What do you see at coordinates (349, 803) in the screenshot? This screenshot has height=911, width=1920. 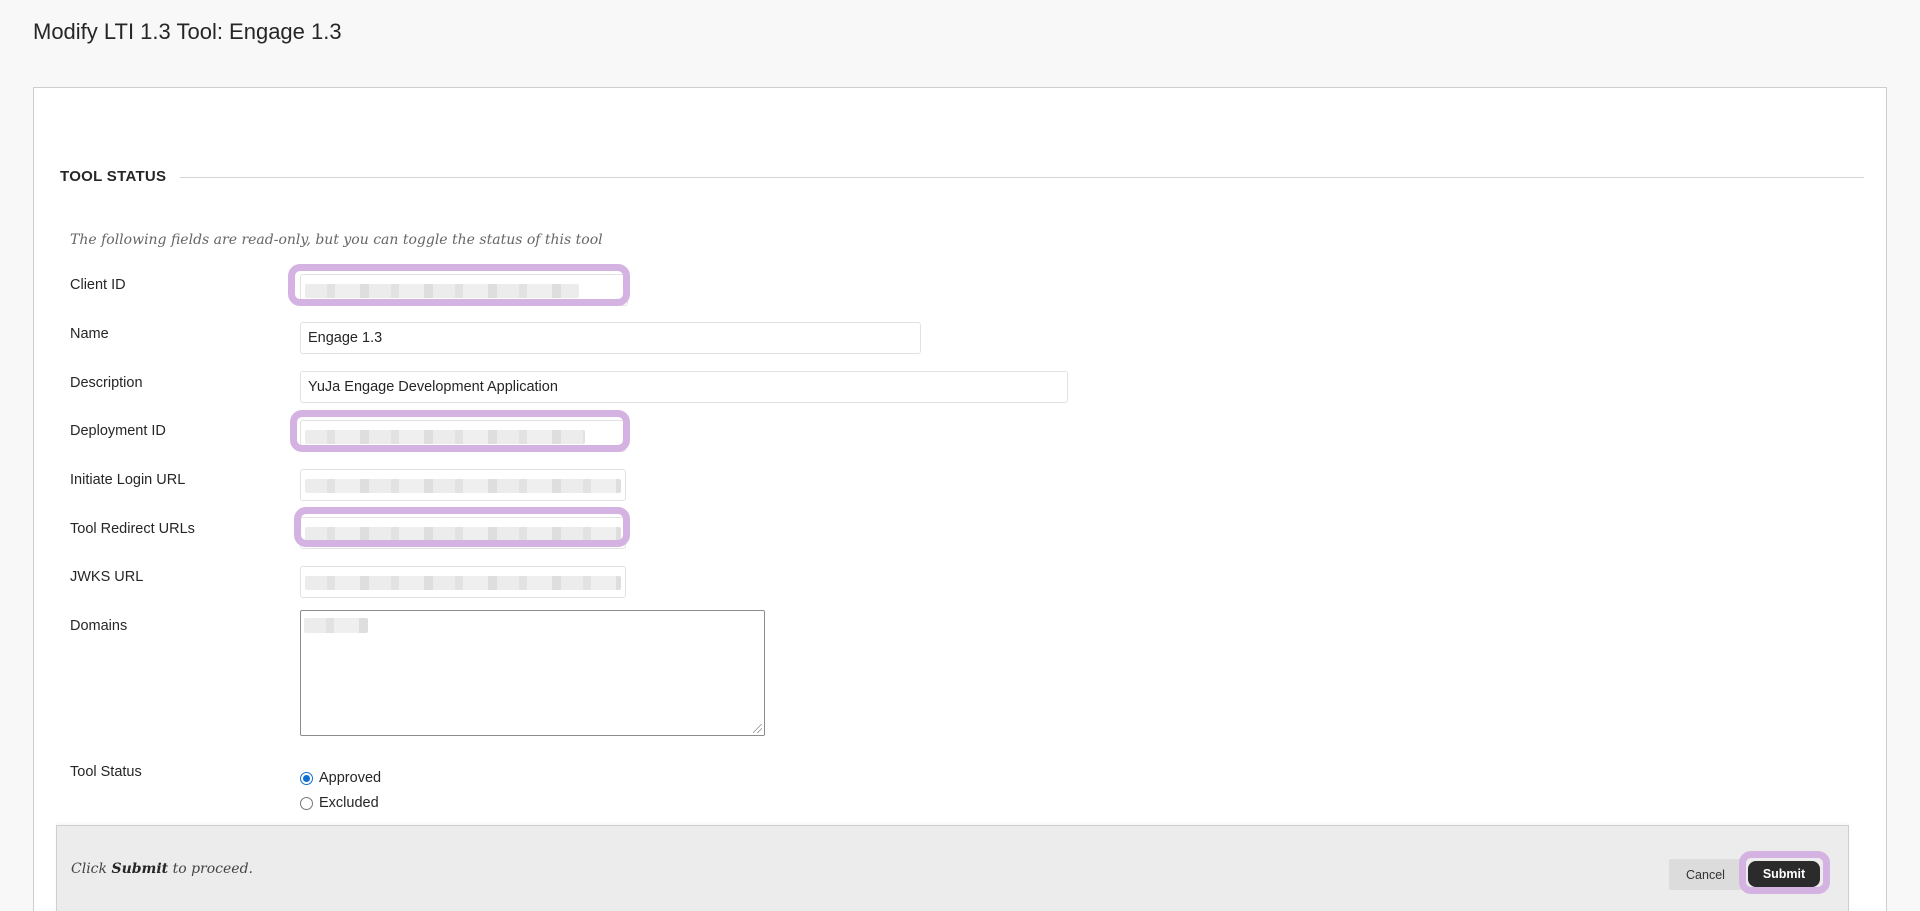 I see `excluded-label: Excluded` at bounding box center [349, 803].